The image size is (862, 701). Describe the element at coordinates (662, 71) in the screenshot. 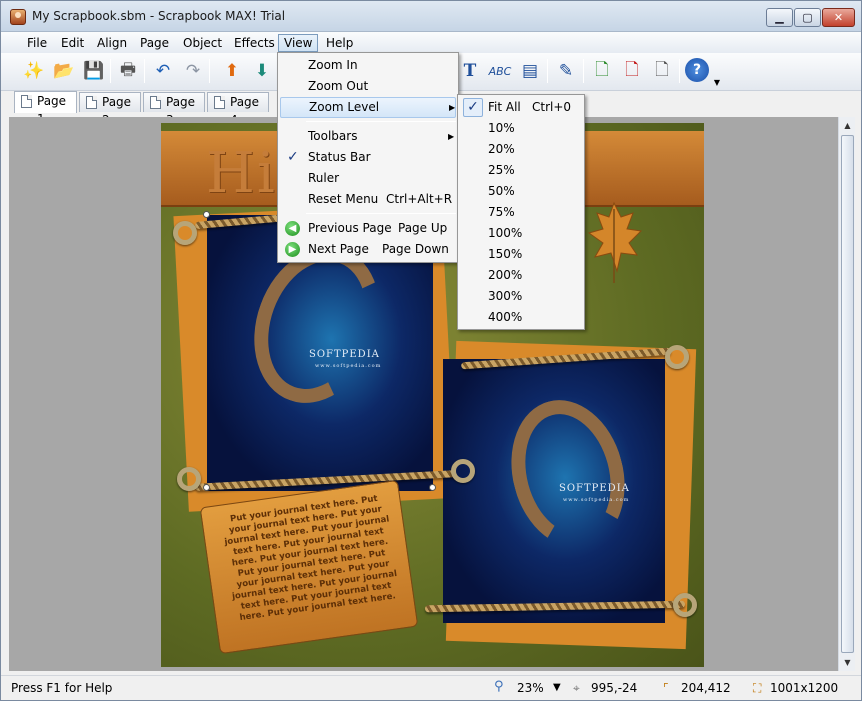

I see `page-properties-icon: 🗋` at that location.